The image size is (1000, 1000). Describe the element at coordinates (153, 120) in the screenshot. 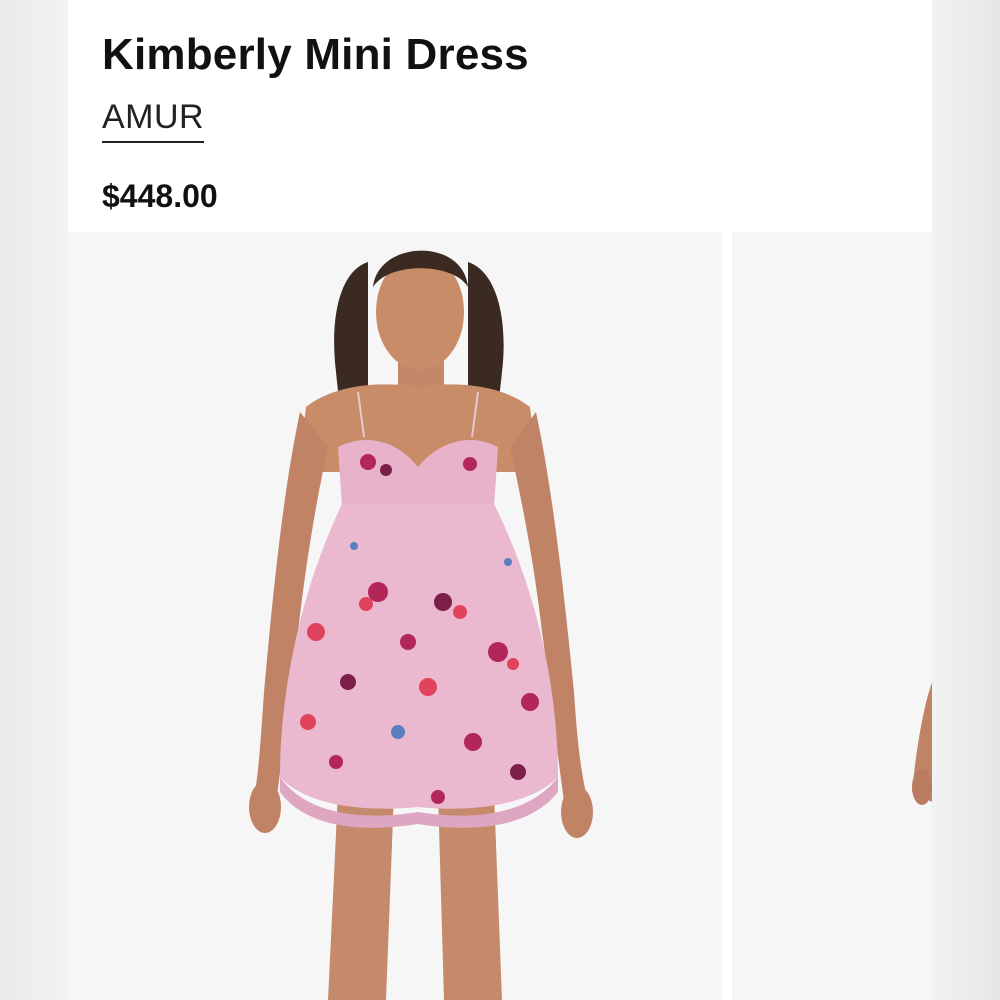

I see `brand-link: AMUR` at that location.